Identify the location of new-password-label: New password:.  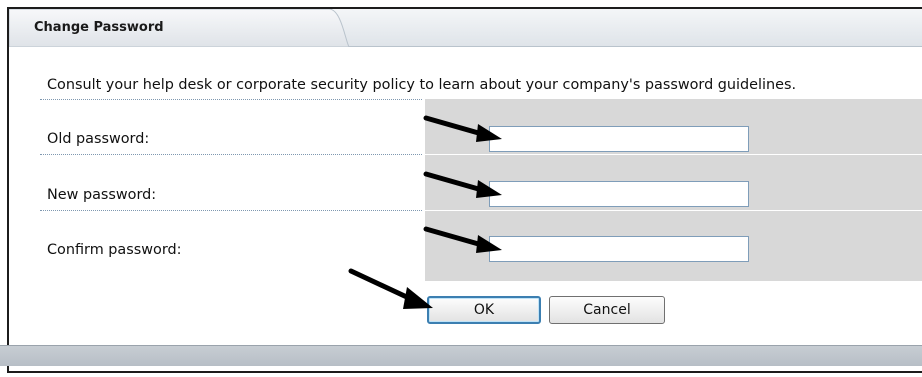
(102, 195).